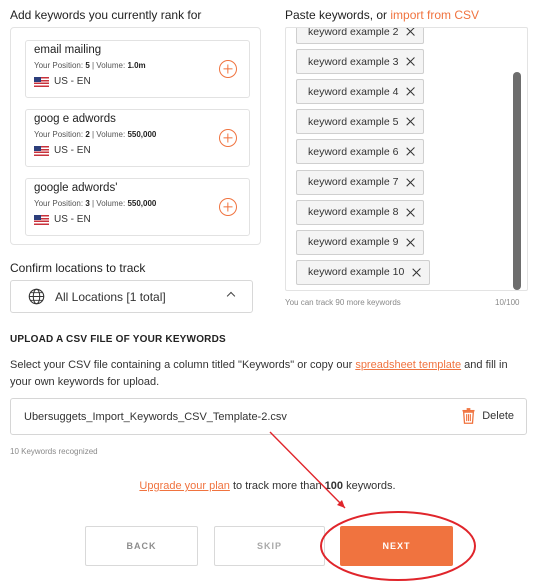  Describe the element at coordinates (54, 451) in the screenshot. I see `keywords-recognized: 10 Keywords recognized` at that location.